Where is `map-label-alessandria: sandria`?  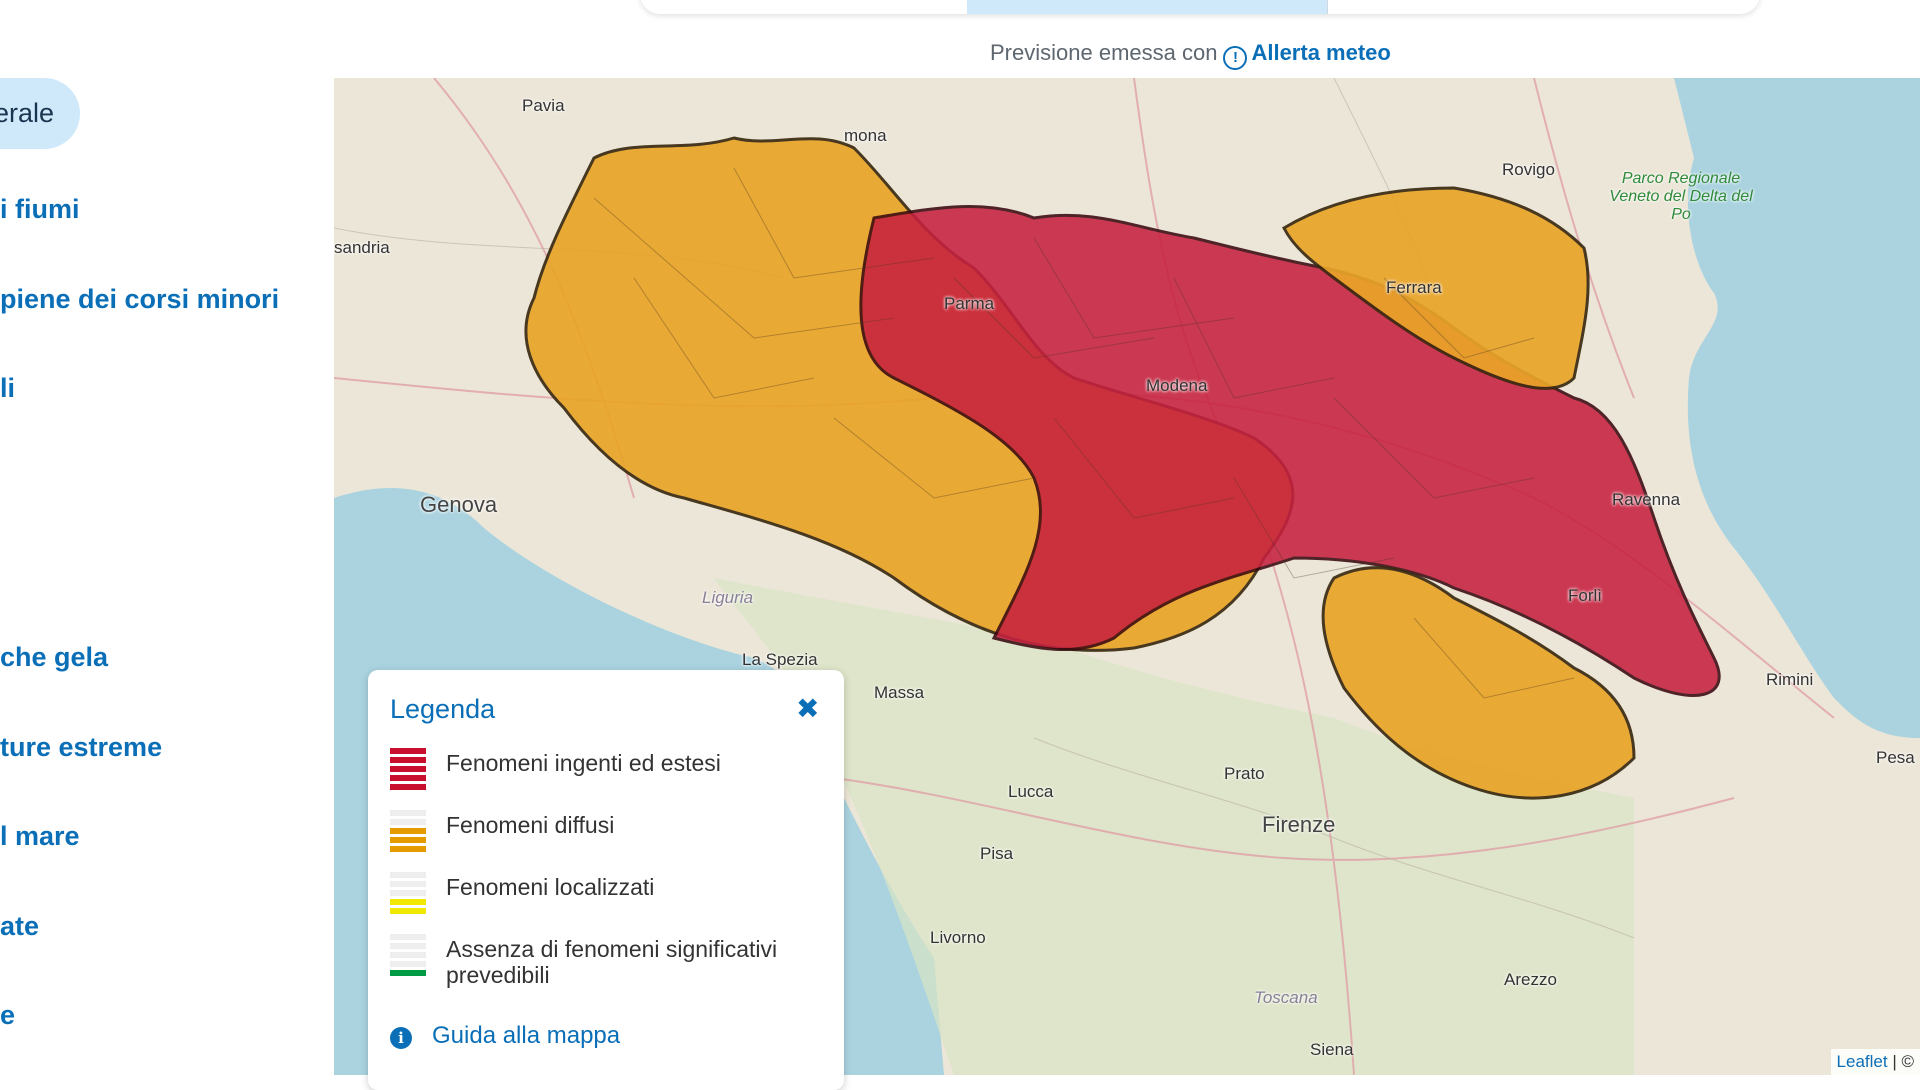
map-label-alessandria: sandria is located at coordinates (362, 247).